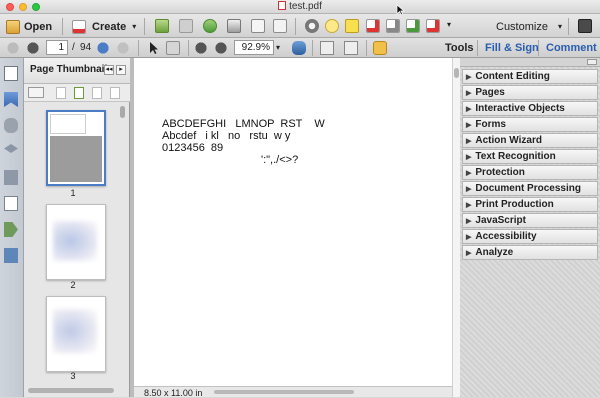  I want to click on select-arrow-icon, so click(153, 48).